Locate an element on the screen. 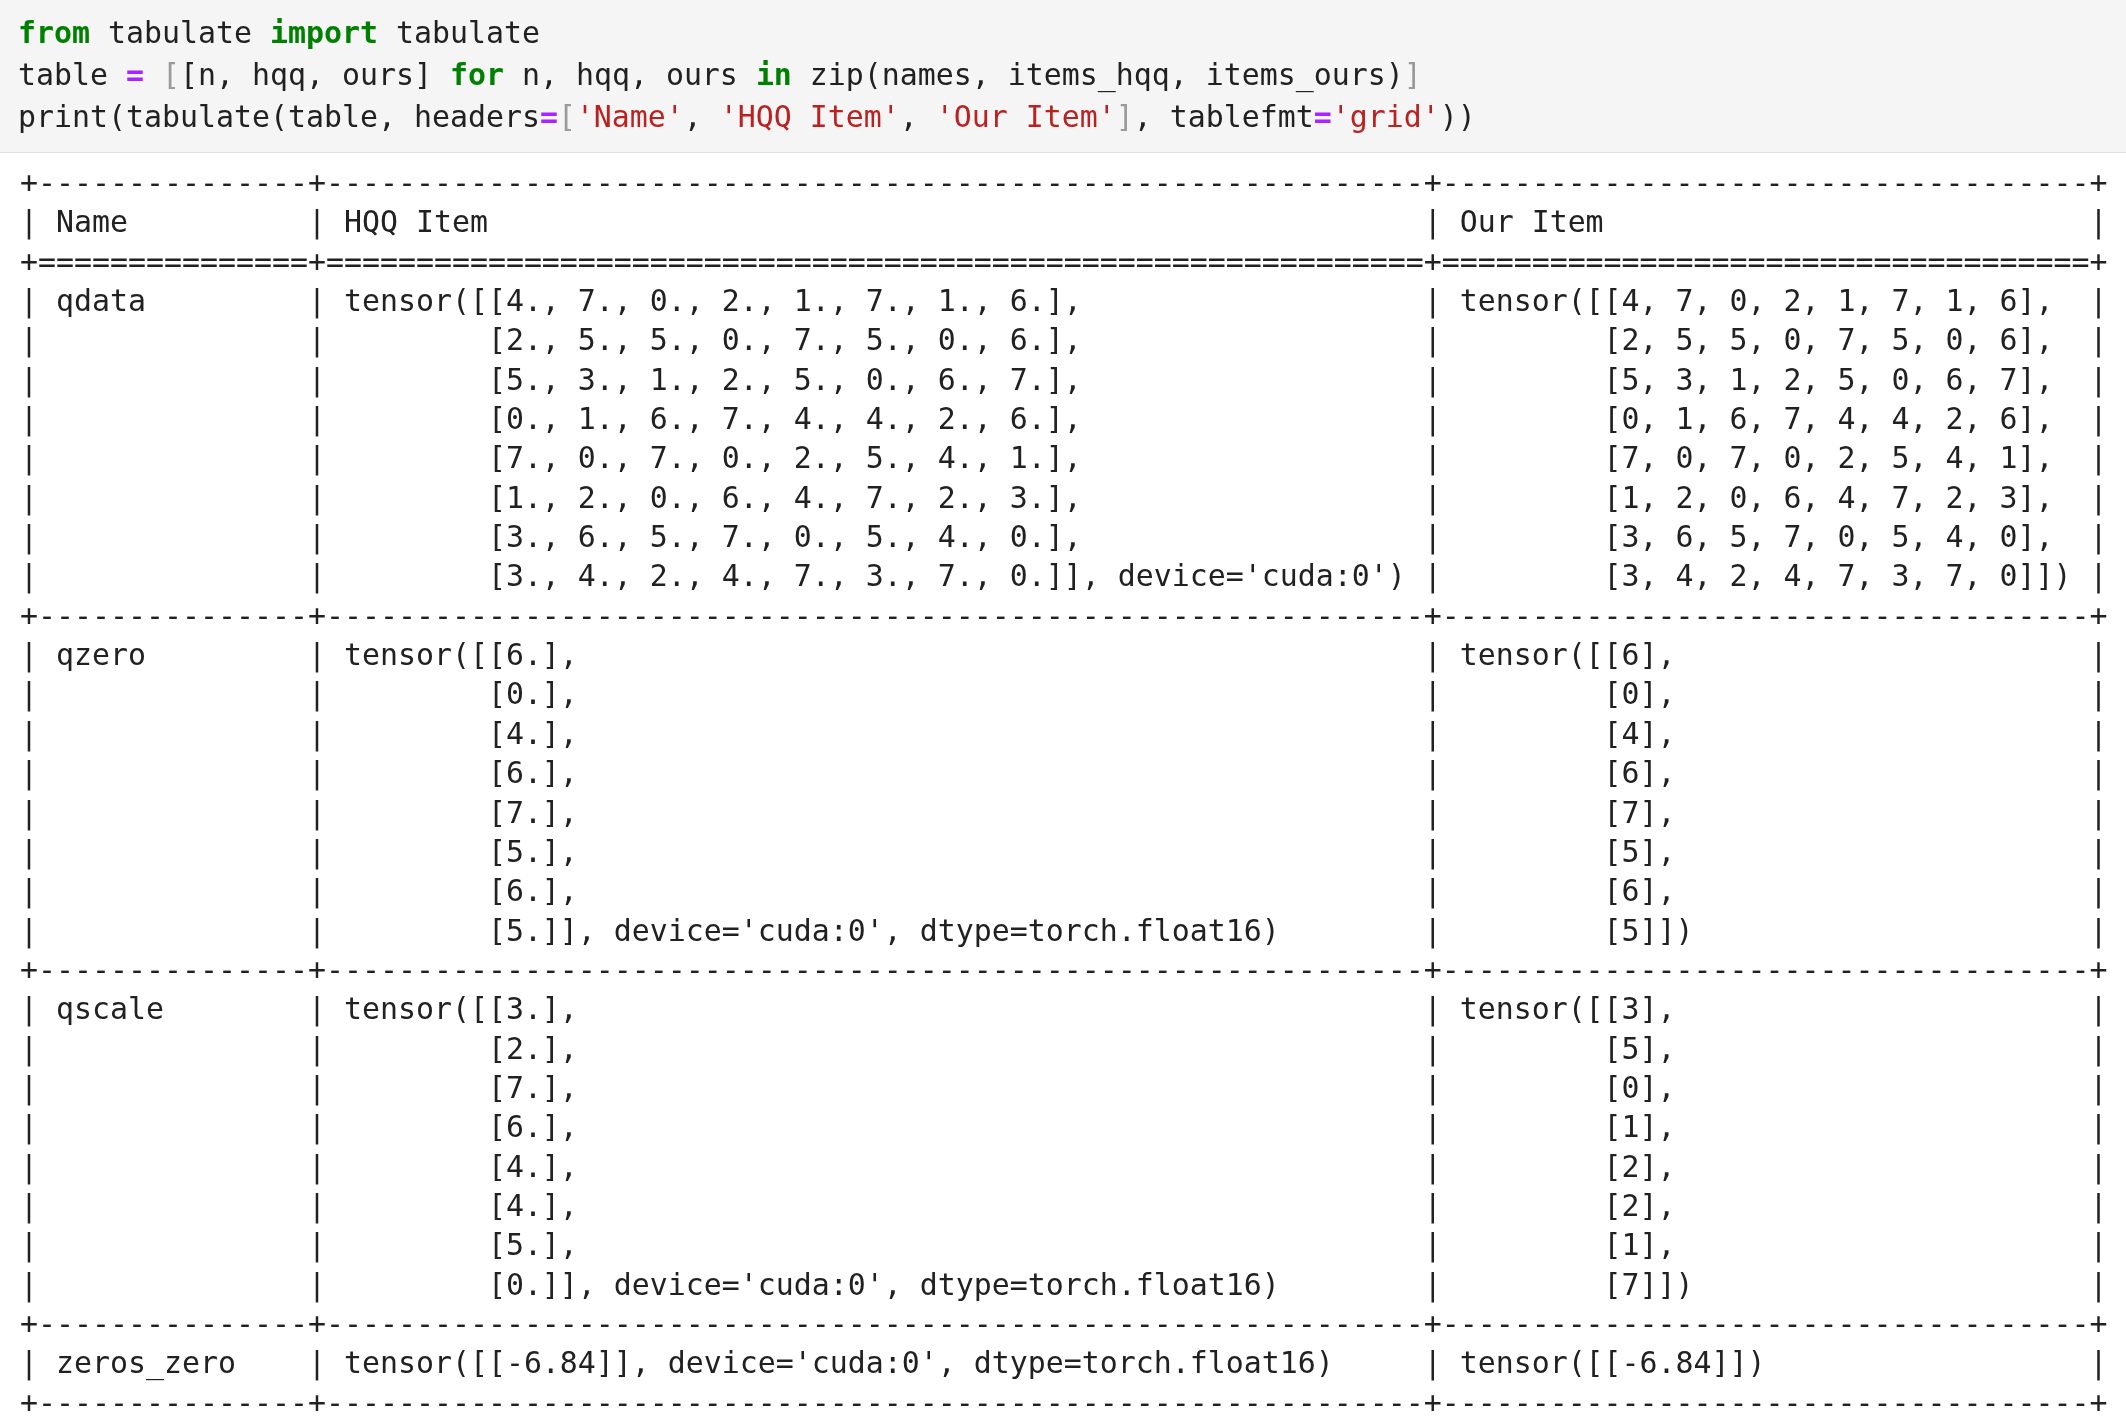  output-line: | | [0.], | [0], | is located at coordinates (1064, 694).